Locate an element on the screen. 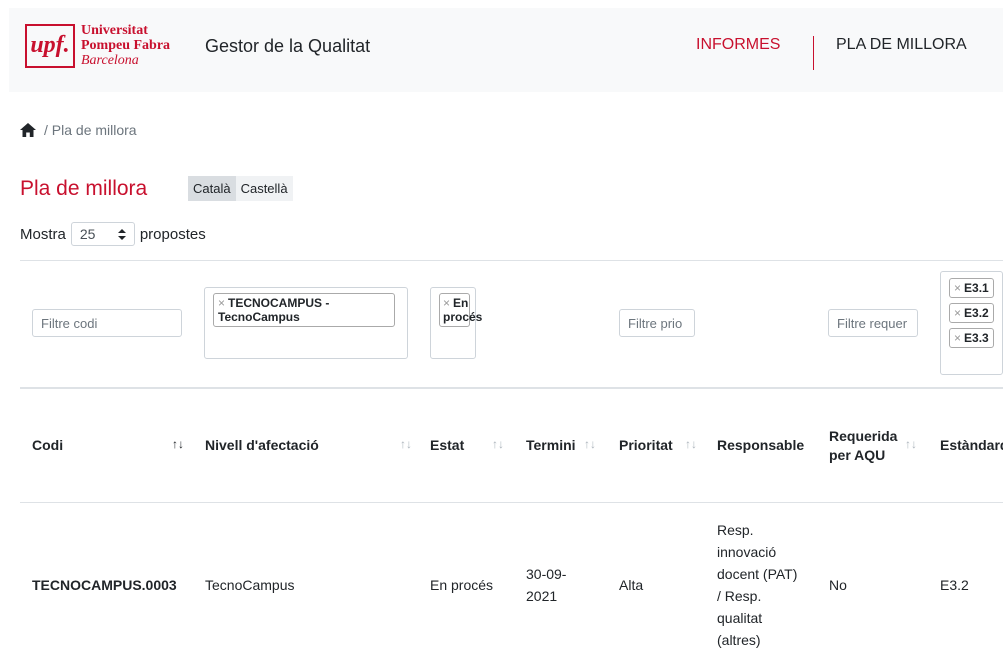 Image resolution: width=1003 pixels, height=651 pixels. filter-requerida-input: Filtre requer is located at coordinates (873, 323).